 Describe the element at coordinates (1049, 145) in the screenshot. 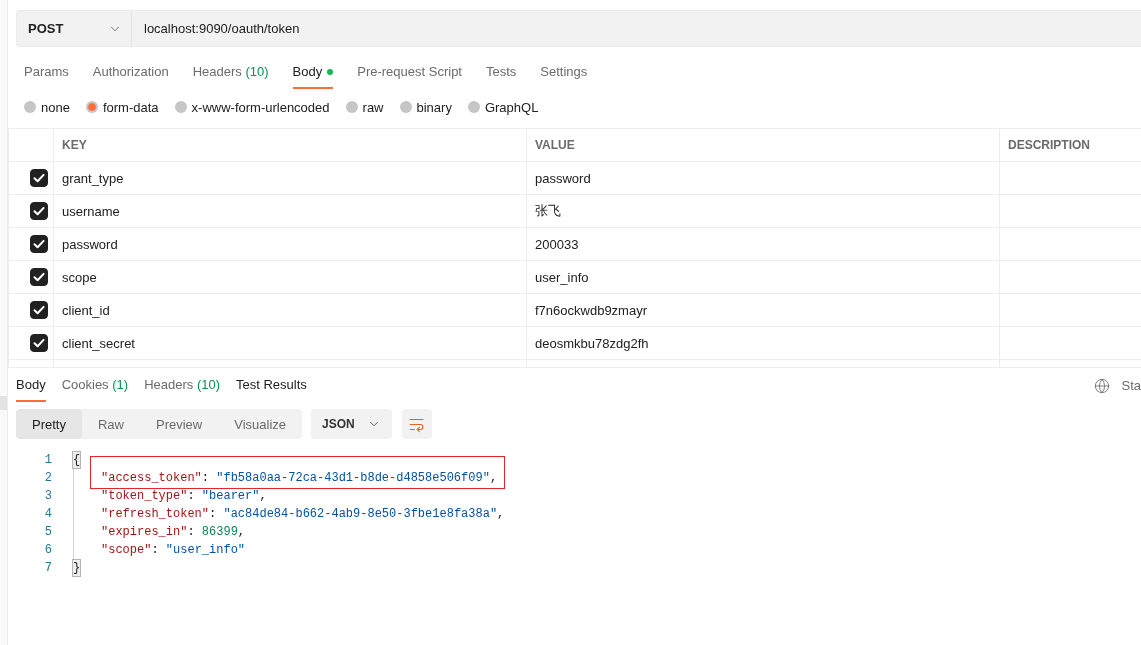

I see `column-header: DESCRIPTION` at that location.